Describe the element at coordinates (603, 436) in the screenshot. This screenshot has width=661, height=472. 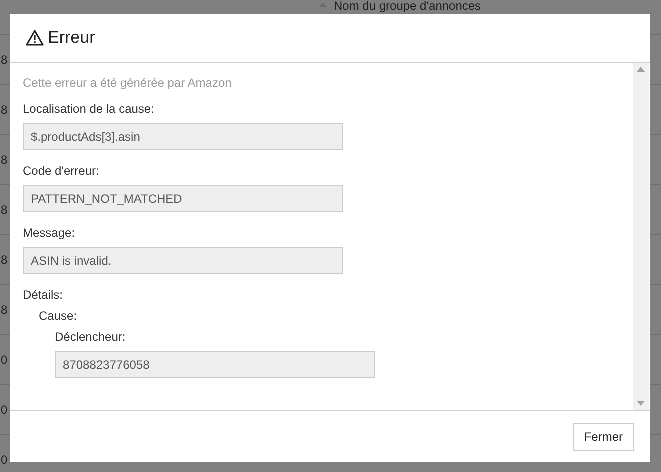
I see `close-button: Fermer` at that location.